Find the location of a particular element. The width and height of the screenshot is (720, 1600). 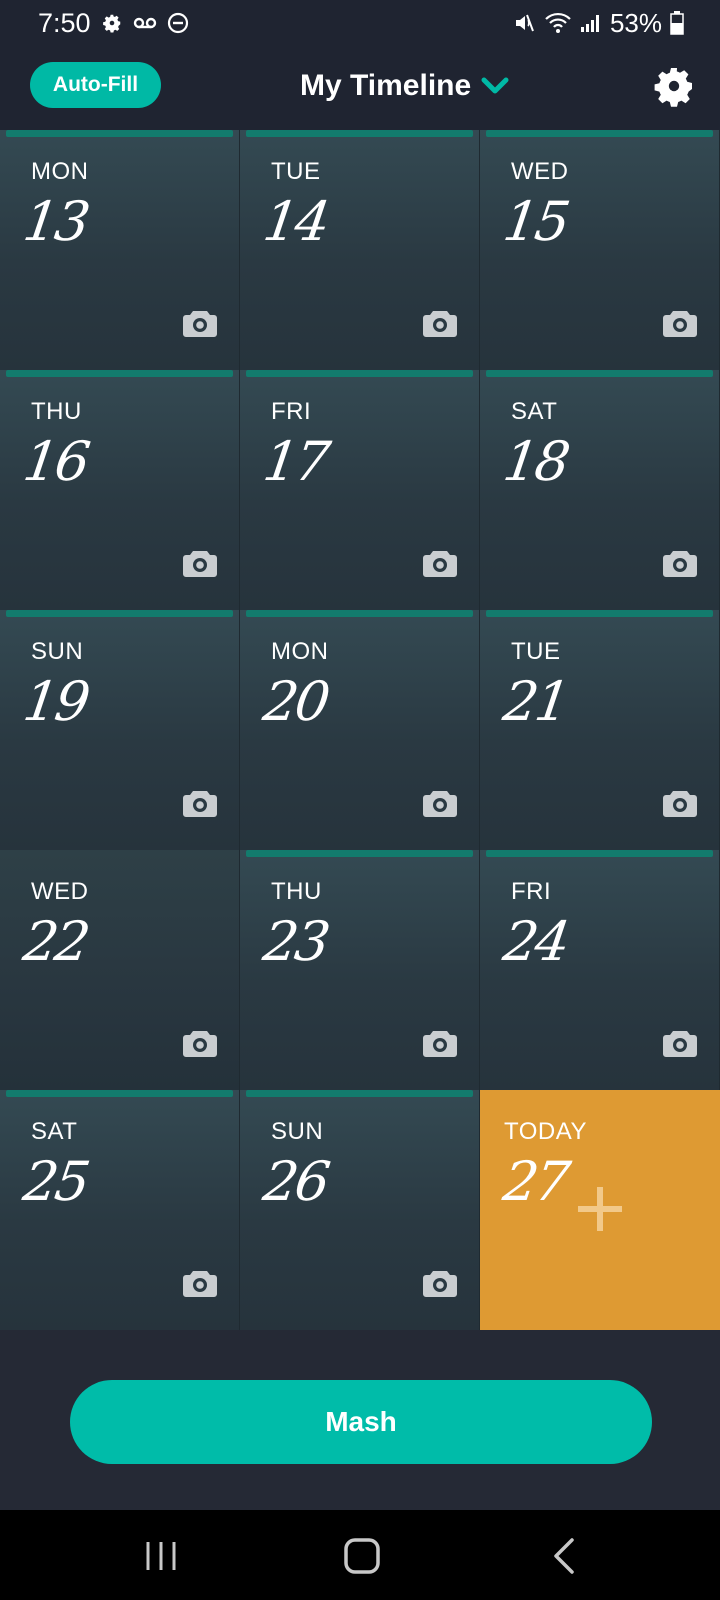

settings-button is located at coordinates (674, 86).